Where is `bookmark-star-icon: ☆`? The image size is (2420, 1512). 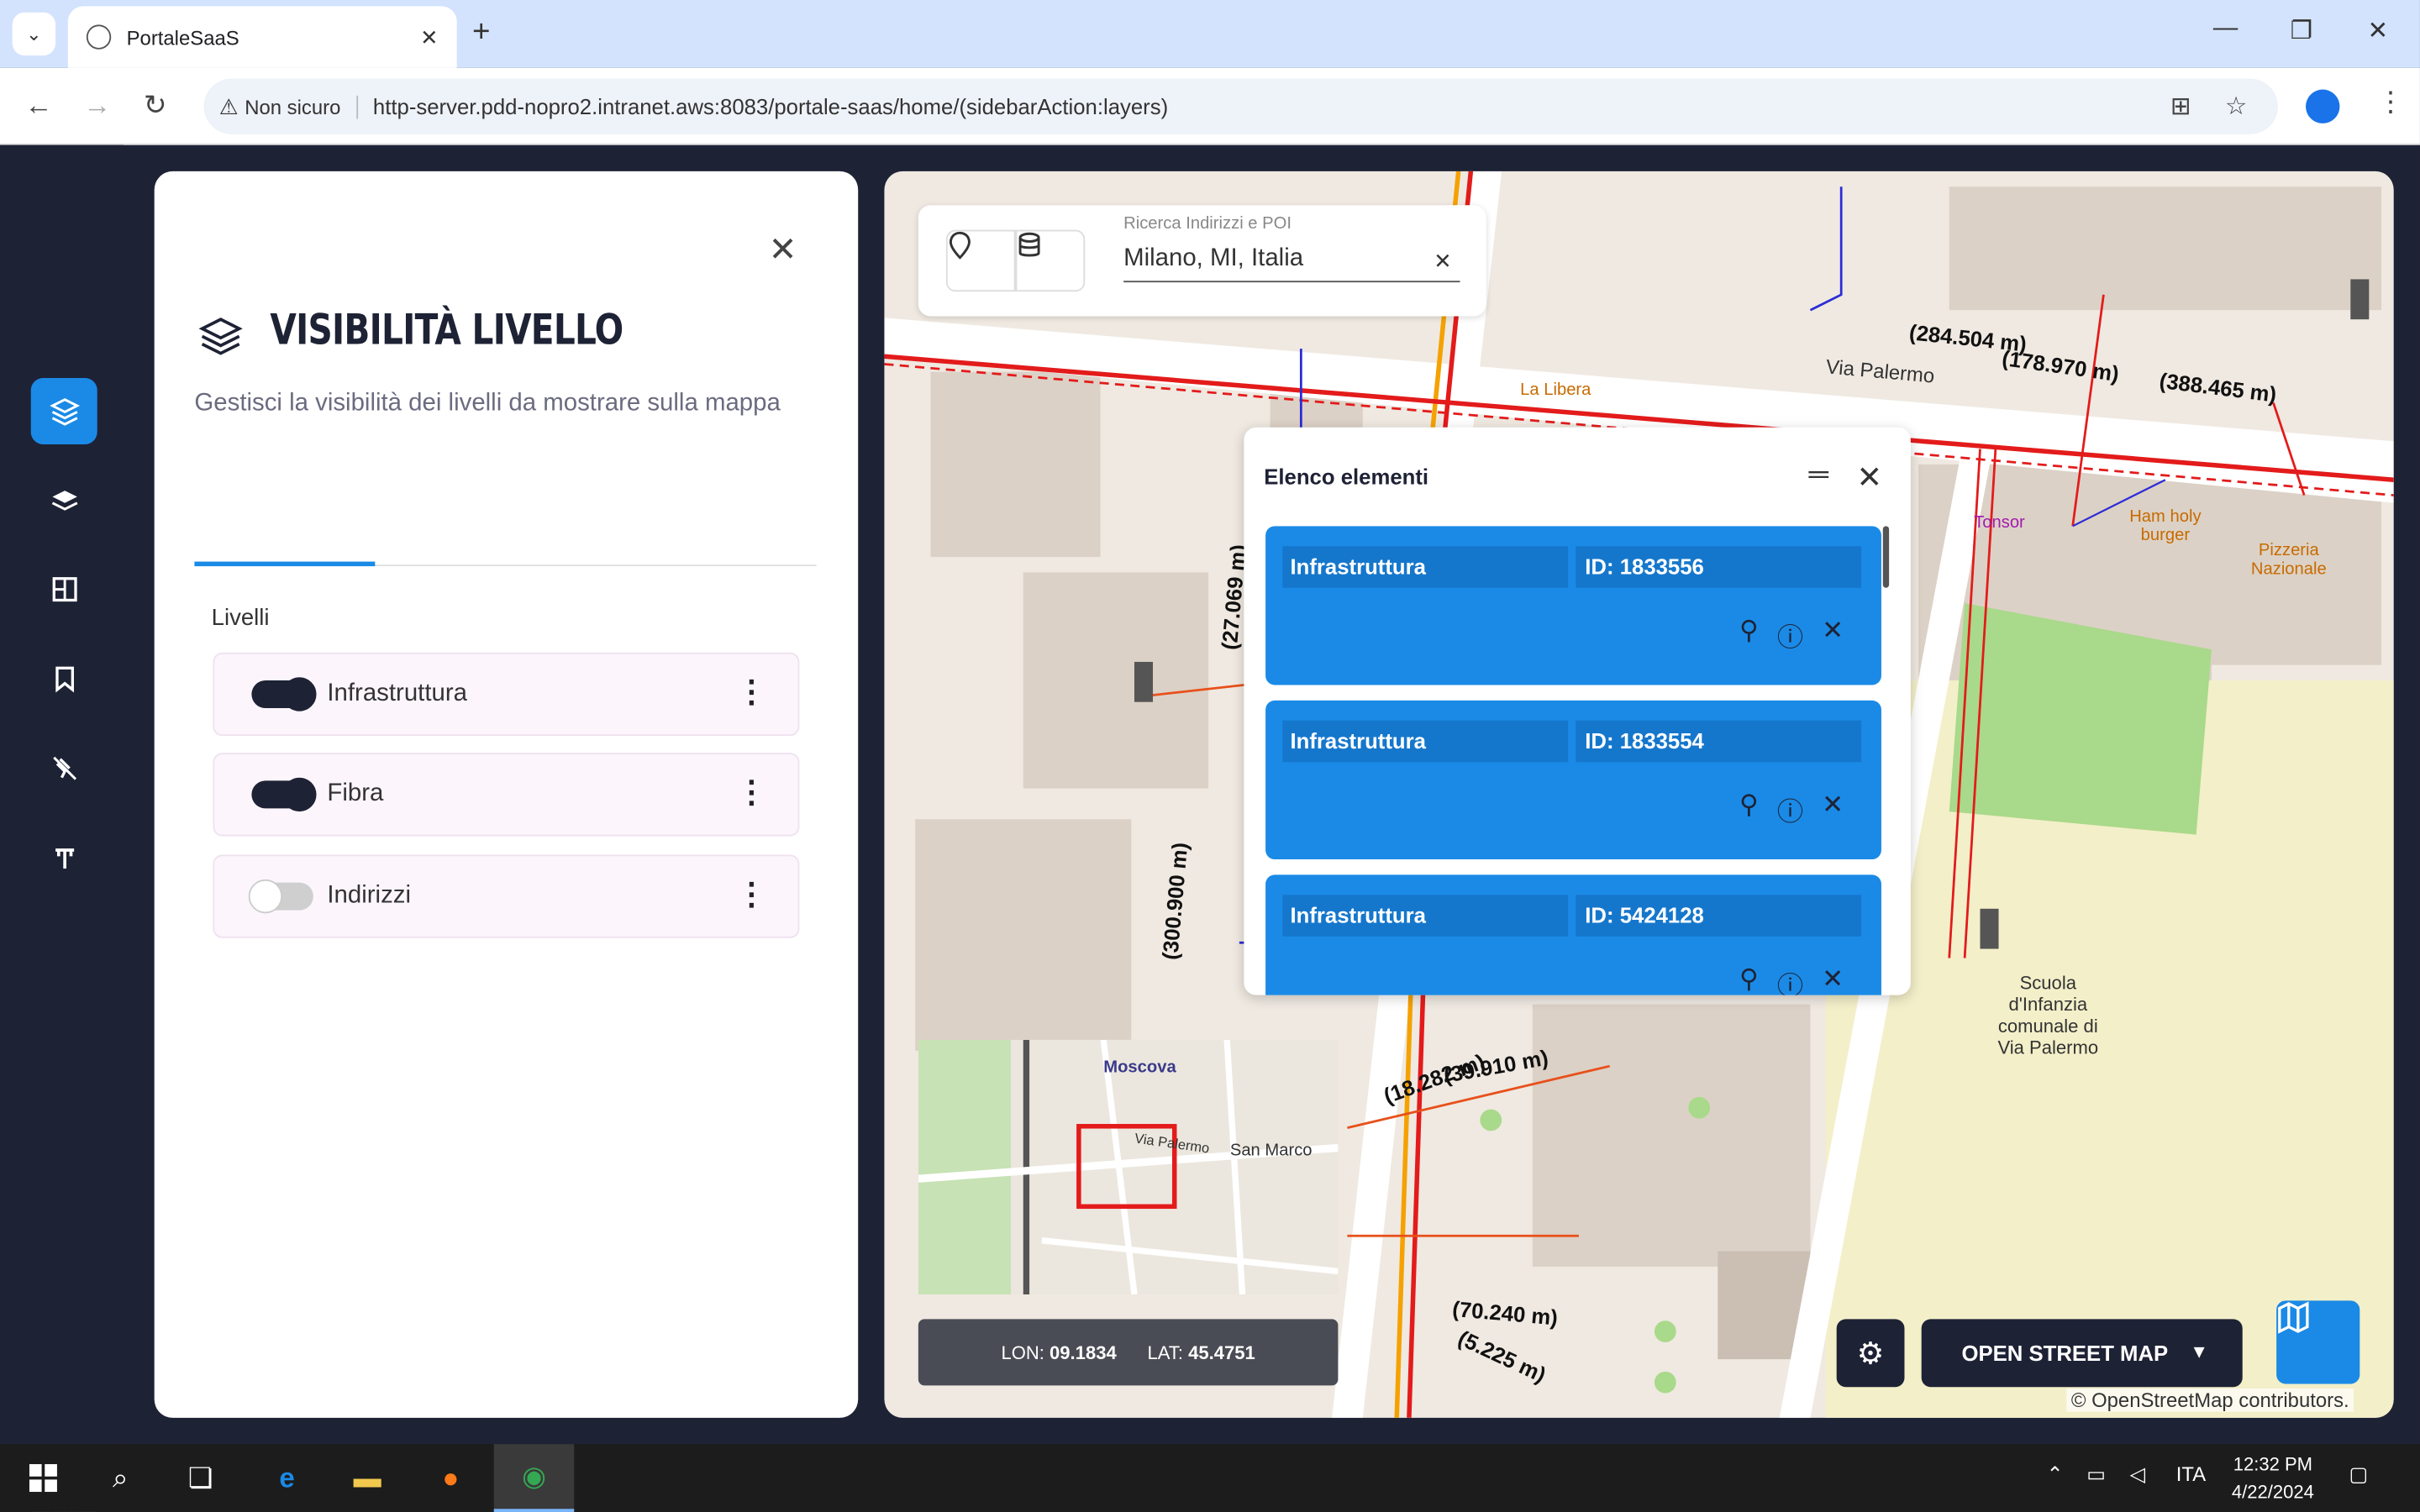 bookmark-star-icon: ☆ is located at coordinates (2236, 106).